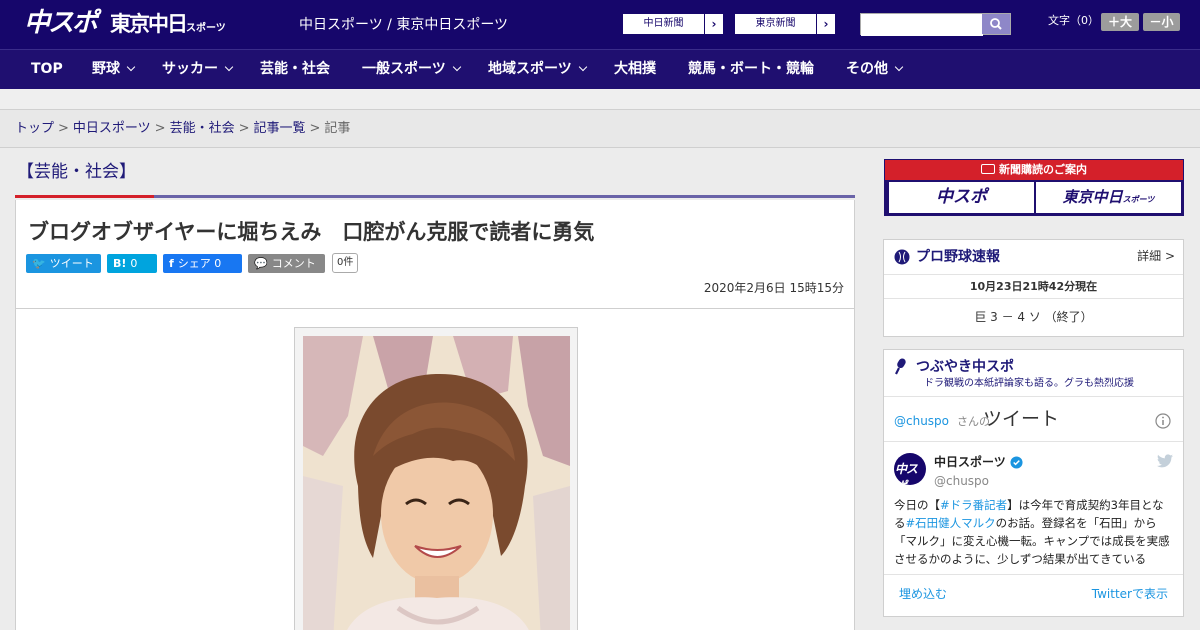 The height and width of the screenshot is (630, 1200). What do you see at coordinates (951, 523) in the screenshot?
I see `hashtag-link: #石田健人マルク` at bounding box center [951, 523].